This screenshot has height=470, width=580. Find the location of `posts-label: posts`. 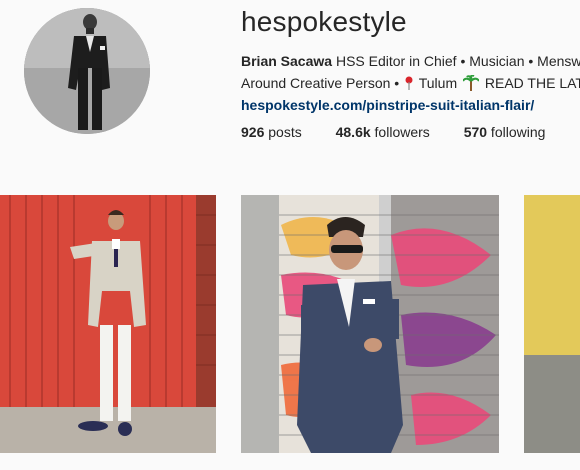

posts-label: posts is located at coordinates (283, 132).